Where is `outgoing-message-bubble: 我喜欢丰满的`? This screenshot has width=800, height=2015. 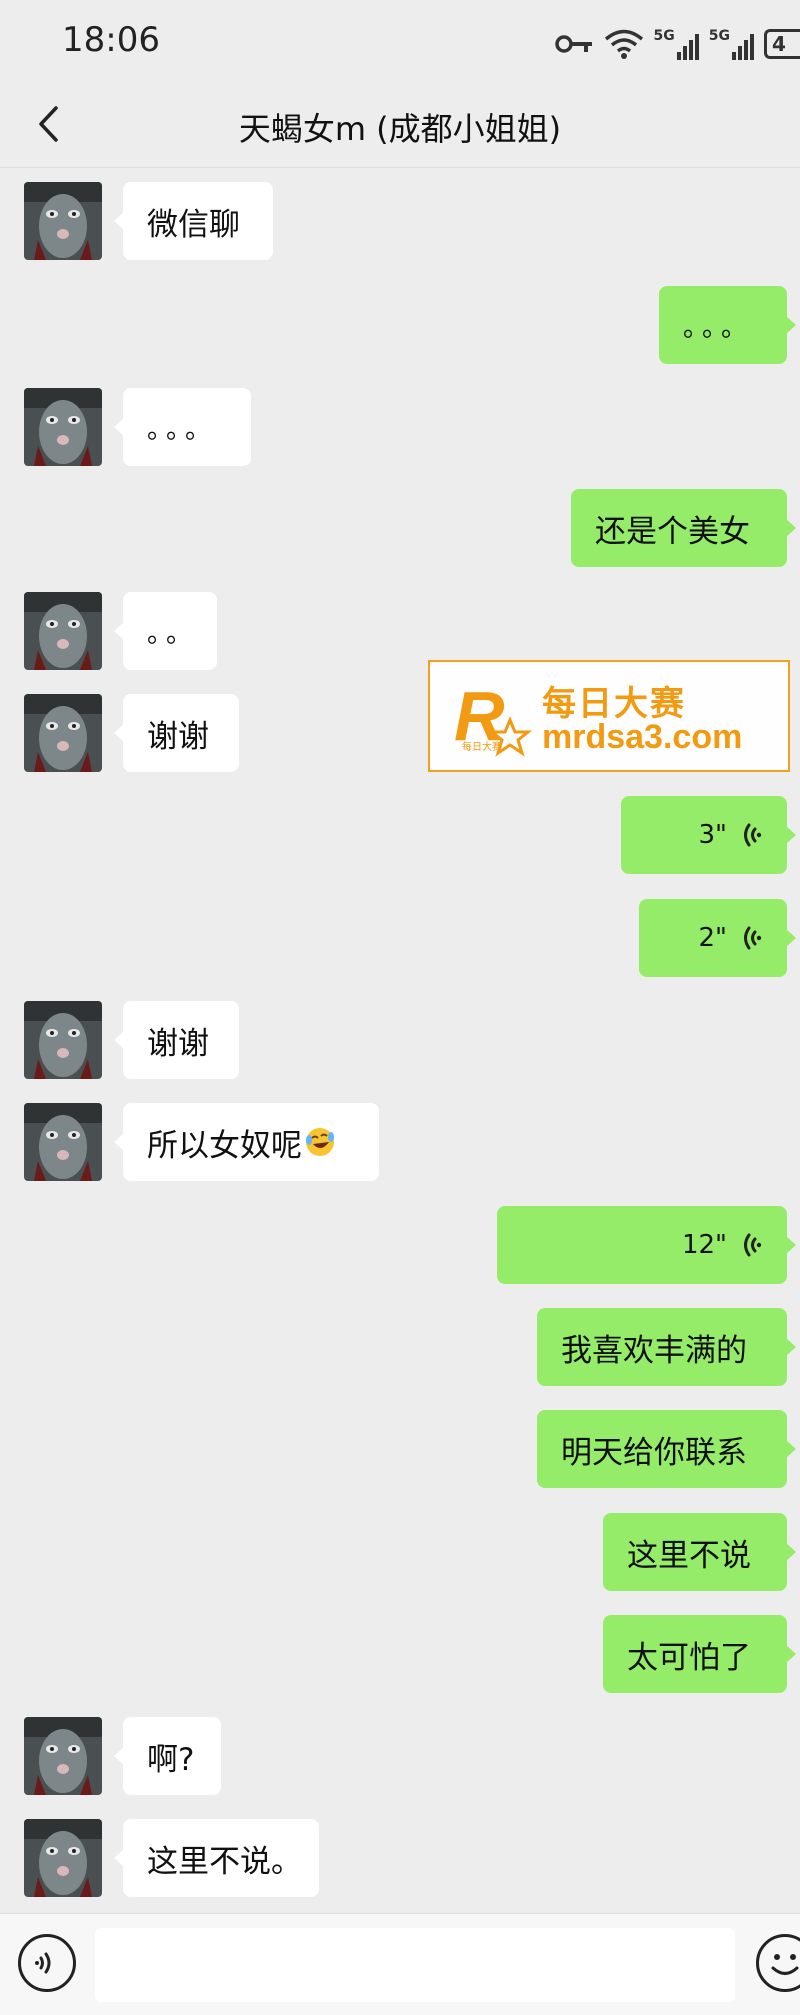
outgoing-message-bubble: 我喜欢丰满的 is located at coordinates (666, 1347).